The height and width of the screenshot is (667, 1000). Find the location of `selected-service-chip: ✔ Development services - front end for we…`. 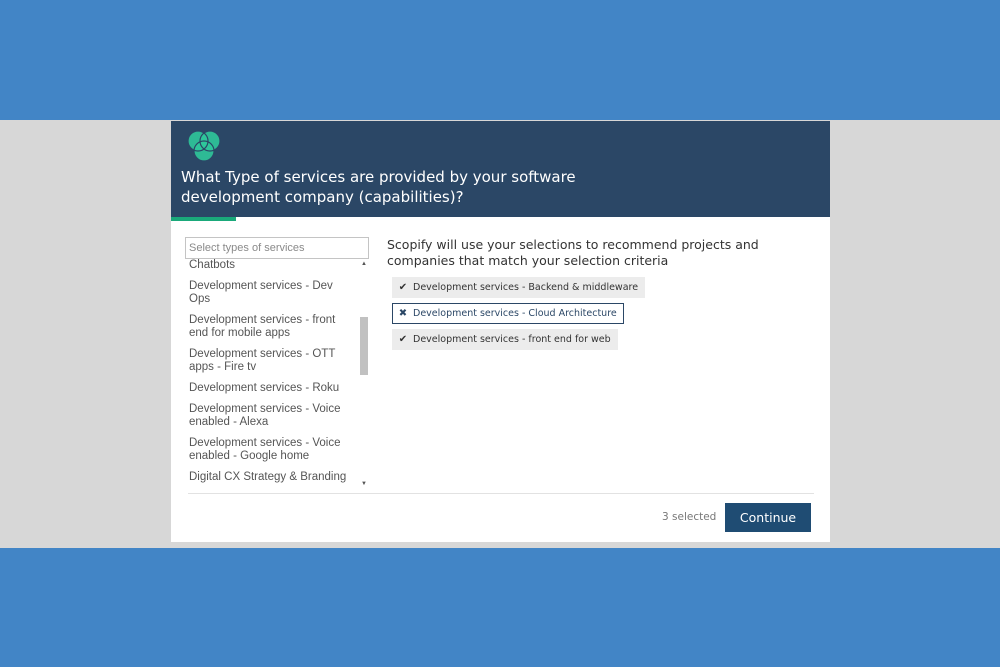

selected-service-chip: ✔ Development services - front end for we… is located at coordinates (505, 339).